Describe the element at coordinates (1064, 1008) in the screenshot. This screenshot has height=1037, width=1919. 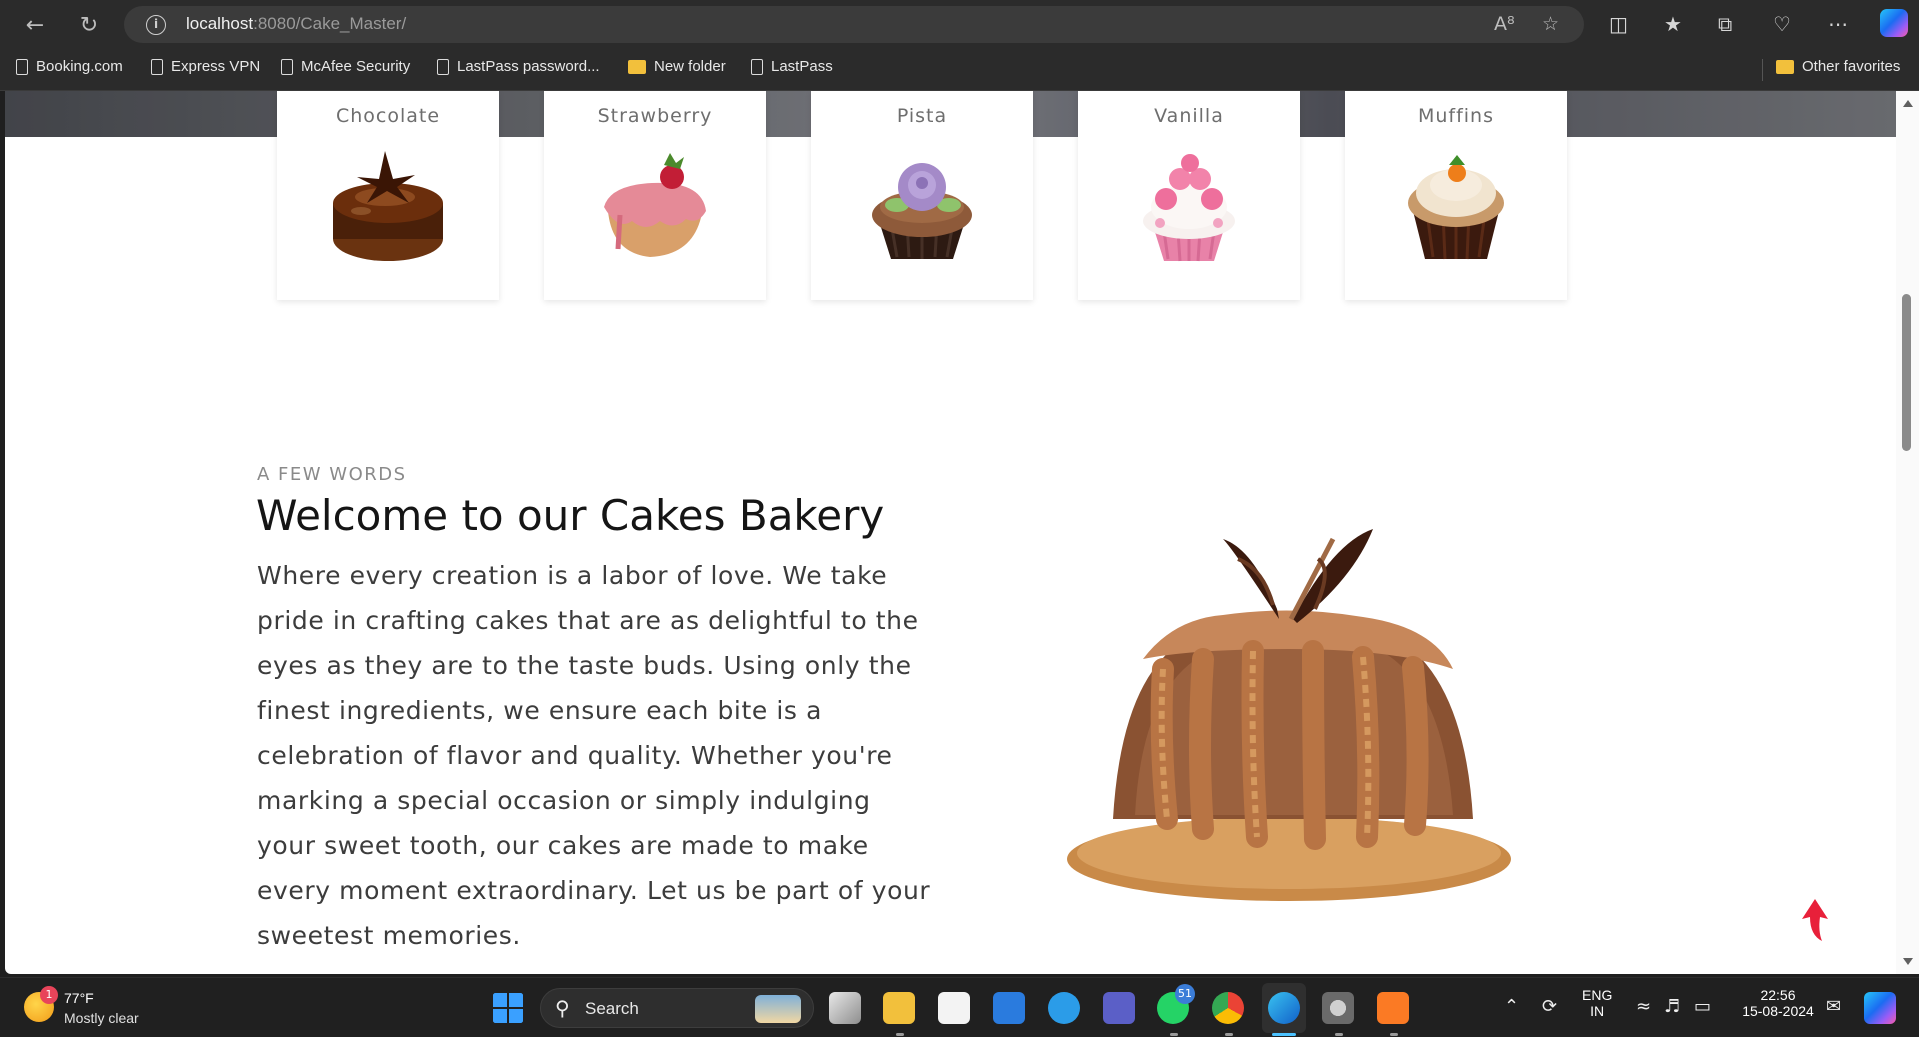
I see `get-help-icon` at that location.